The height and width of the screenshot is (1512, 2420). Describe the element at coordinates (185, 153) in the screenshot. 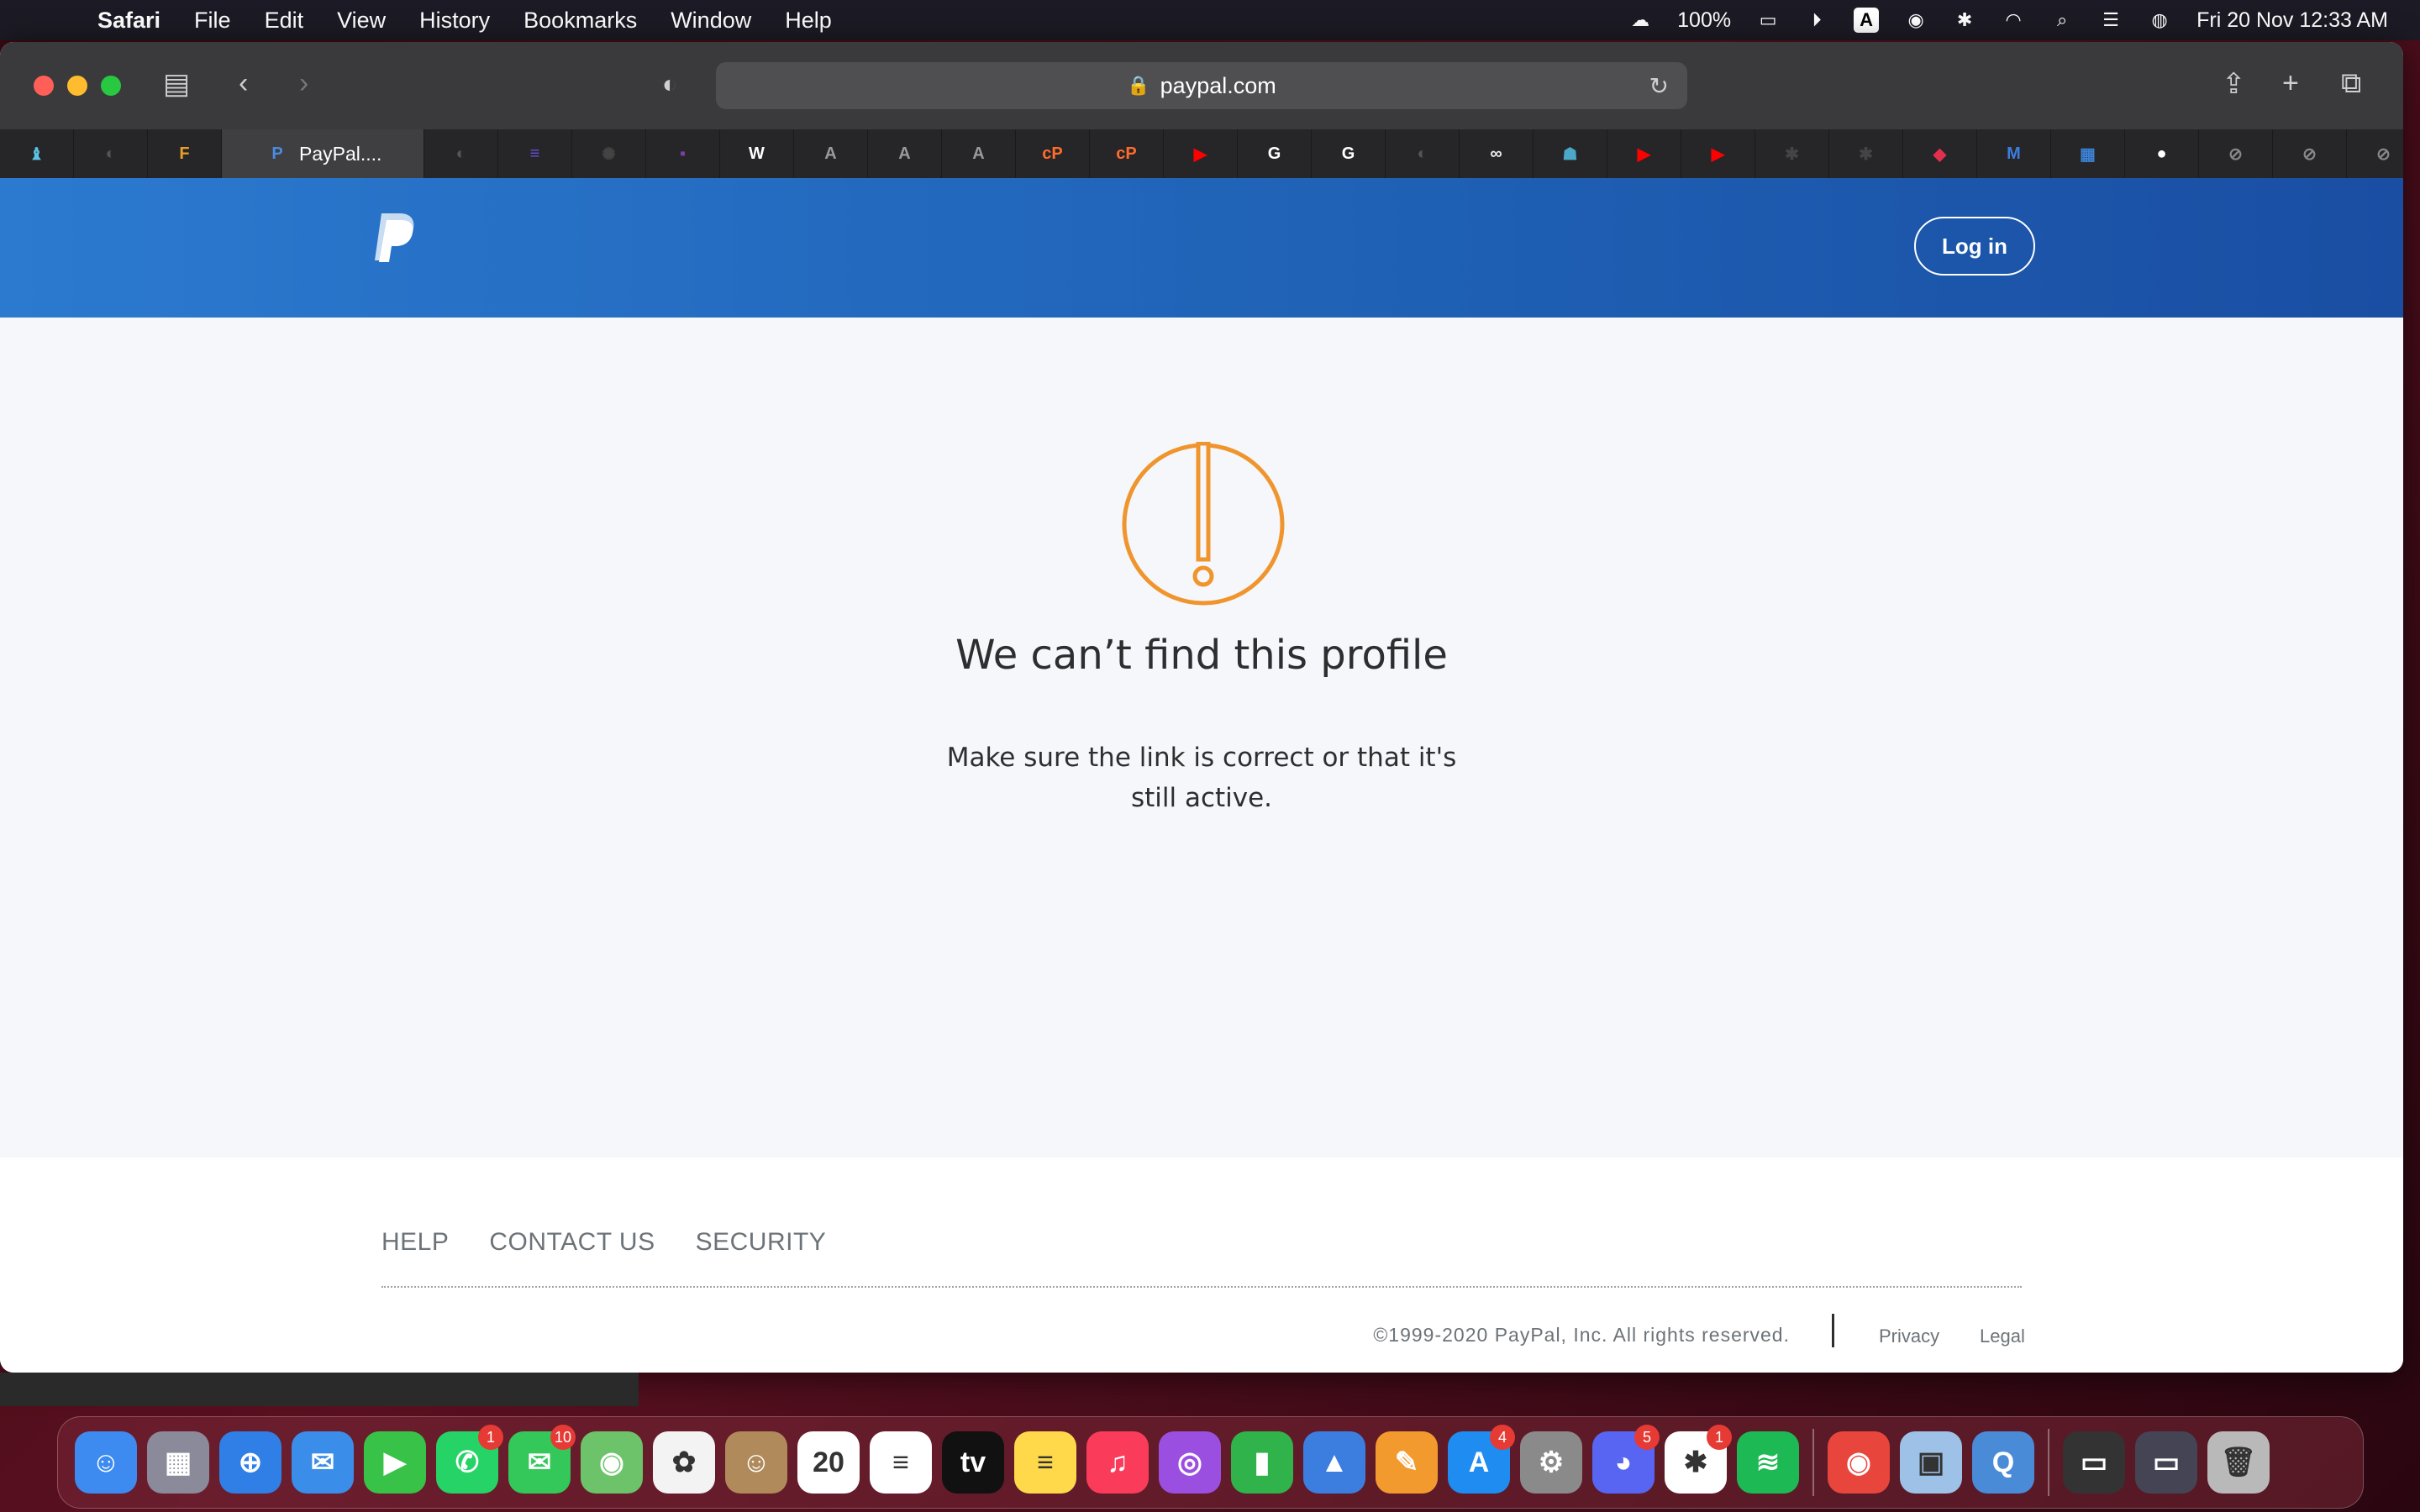

I see `tab-item: F` at that location.